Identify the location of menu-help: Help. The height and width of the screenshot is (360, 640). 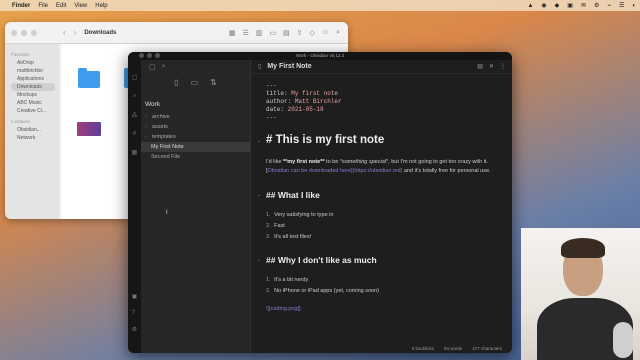
(101, 6).